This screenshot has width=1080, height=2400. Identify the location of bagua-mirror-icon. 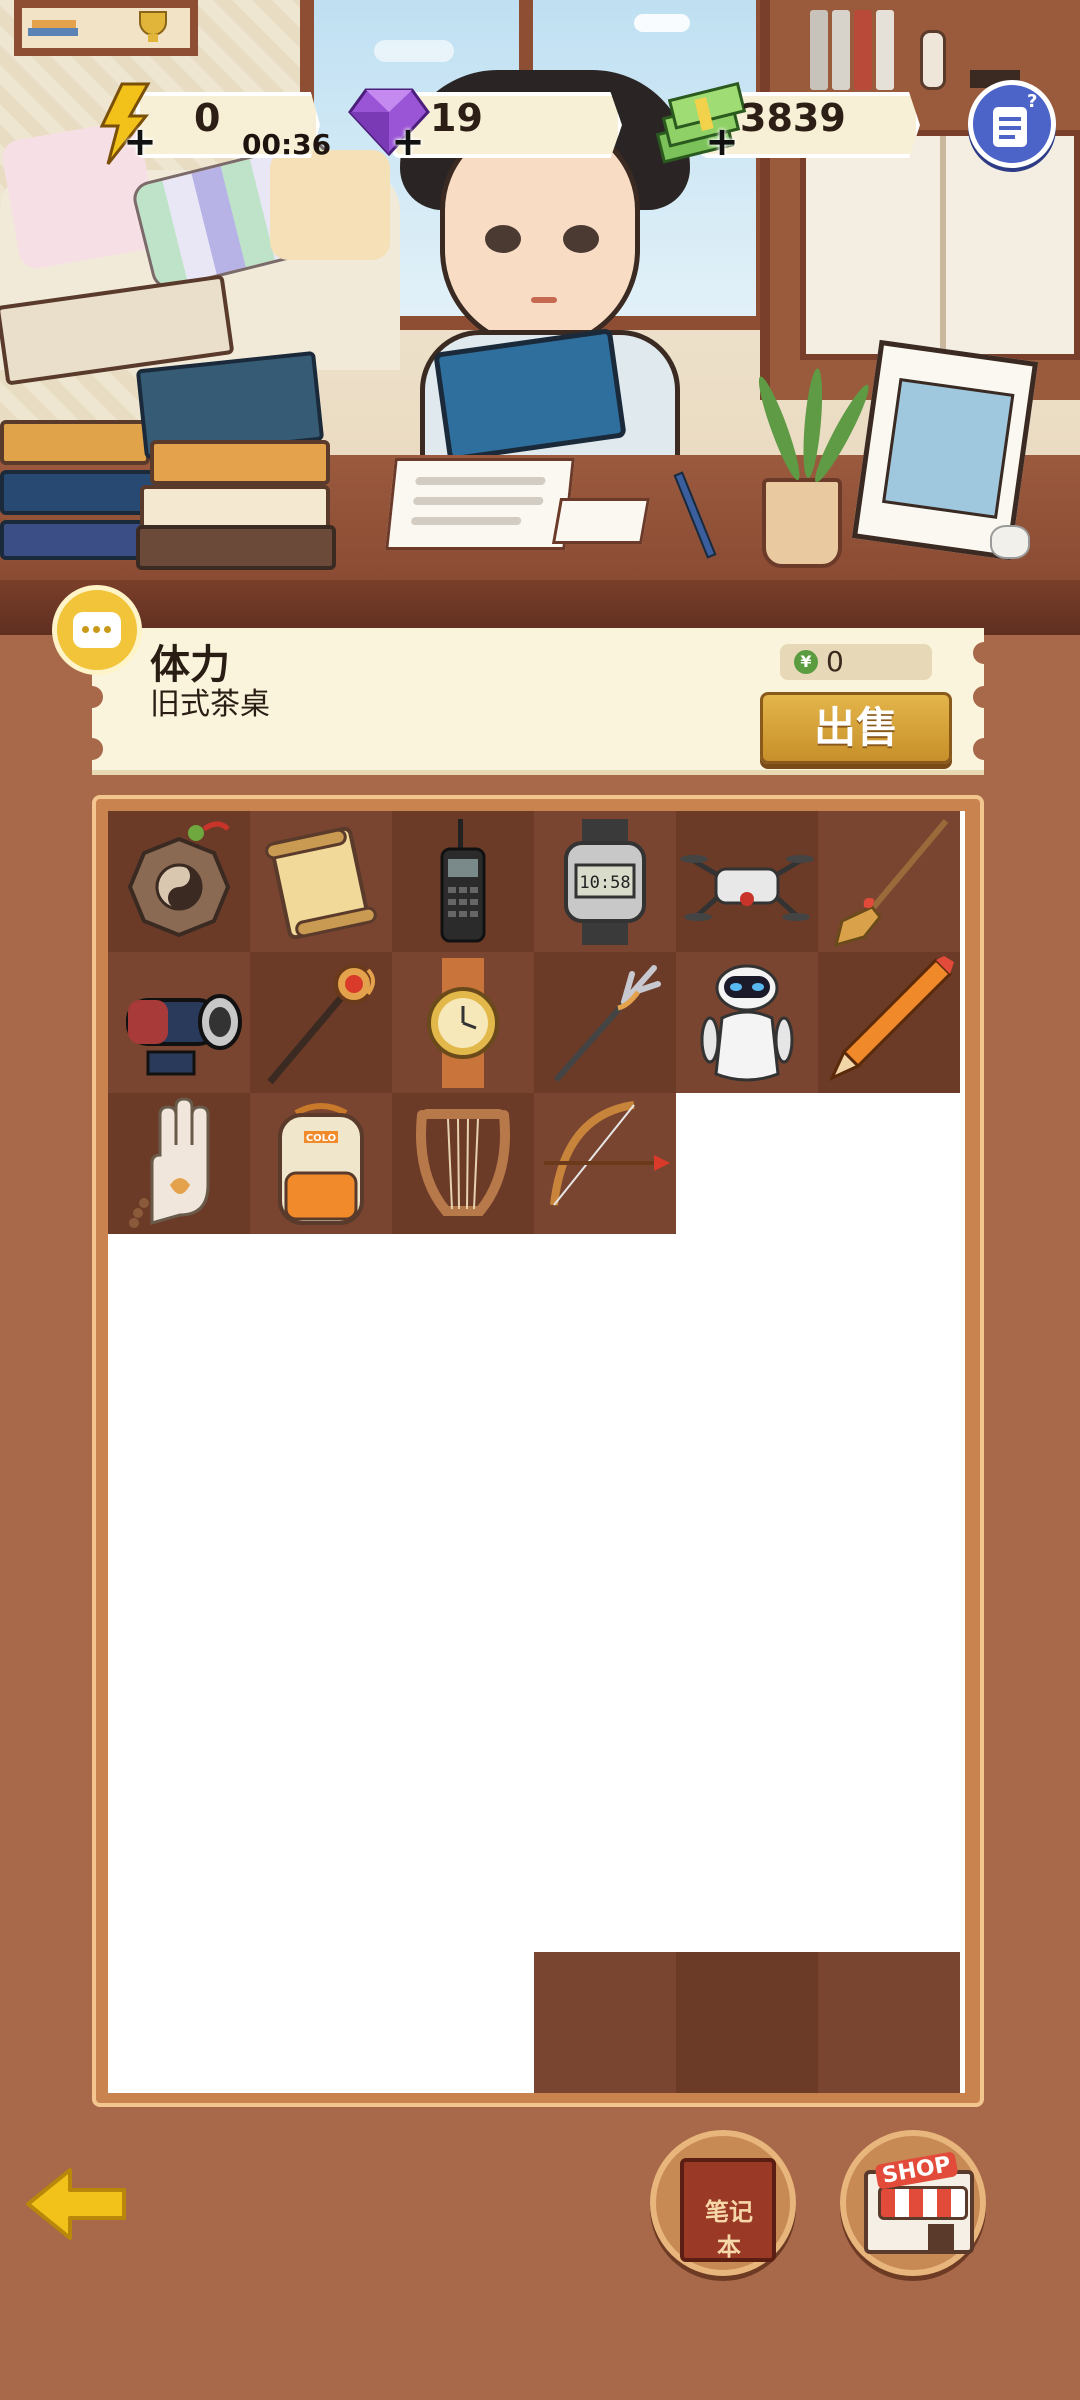
(179, 879).